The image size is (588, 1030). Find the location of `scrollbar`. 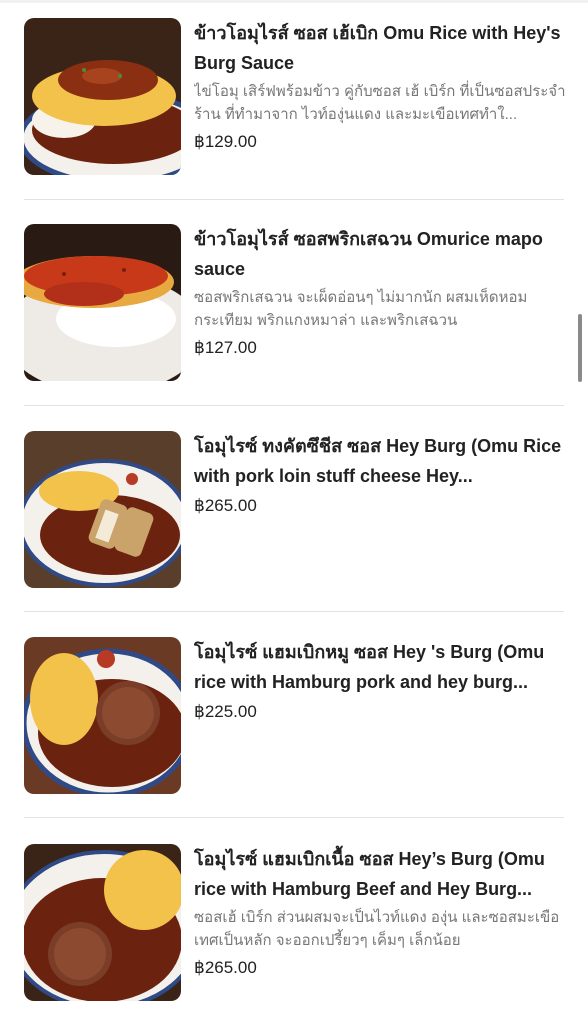

scrollbar is located at coordinates (580, 348).